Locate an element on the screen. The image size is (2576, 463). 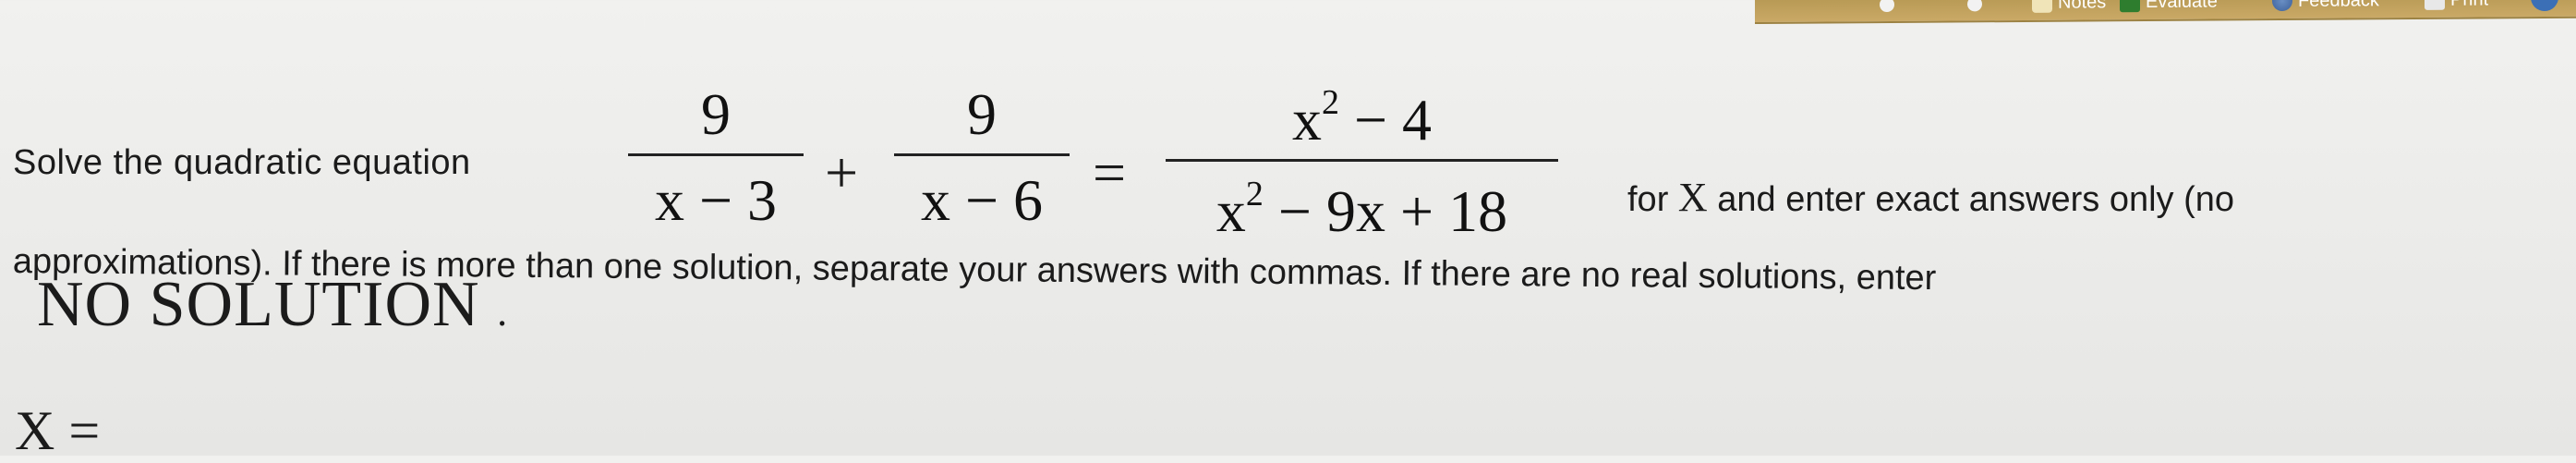
fraction-1-numerator: 9 is located at coordinates (716, 114).